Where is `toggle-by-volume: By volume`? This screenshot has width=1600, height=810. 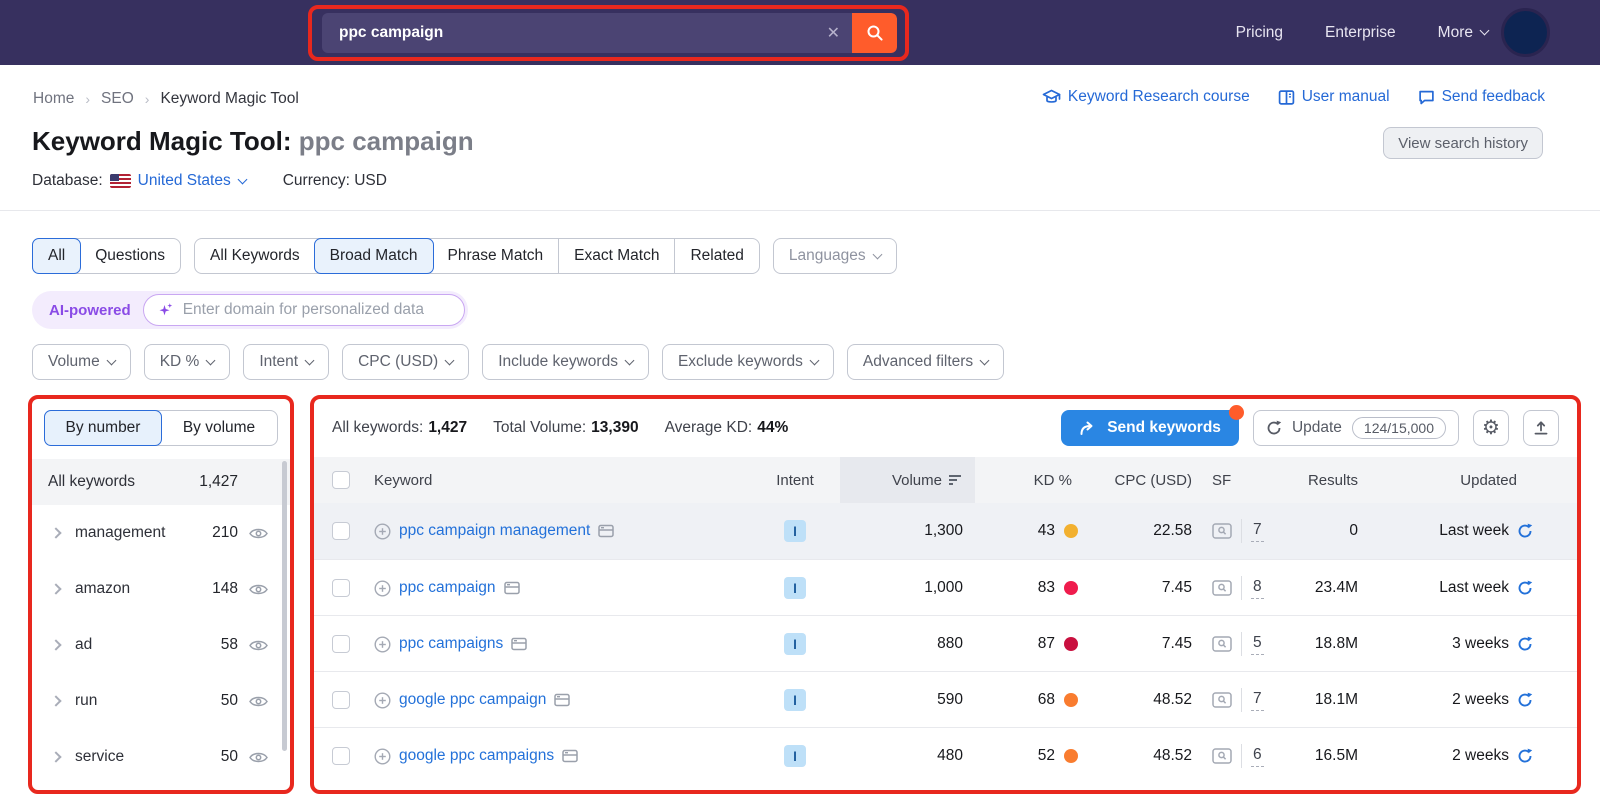 toggle-by-volume: By volume is located at coordinates (219, 428).